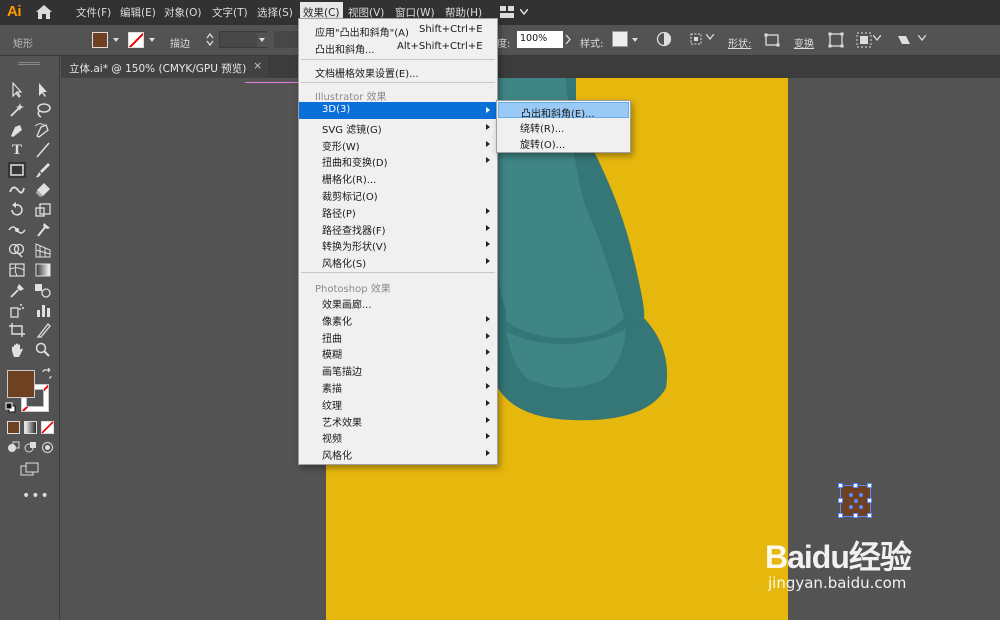 This screenshot has width=1000, height=620. What do you see at coordinates (43, 110) in the screenshot?
I see `lasso-tool-icon` at bounding box center [43, 110].